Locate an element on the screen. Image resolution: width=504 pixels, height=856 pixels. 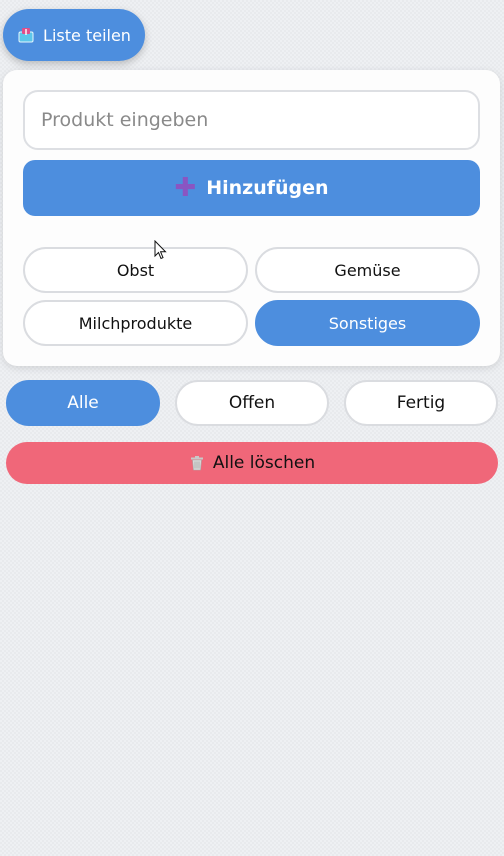
add-button-label: Hinzufügen is located at coordinates (267, 188).